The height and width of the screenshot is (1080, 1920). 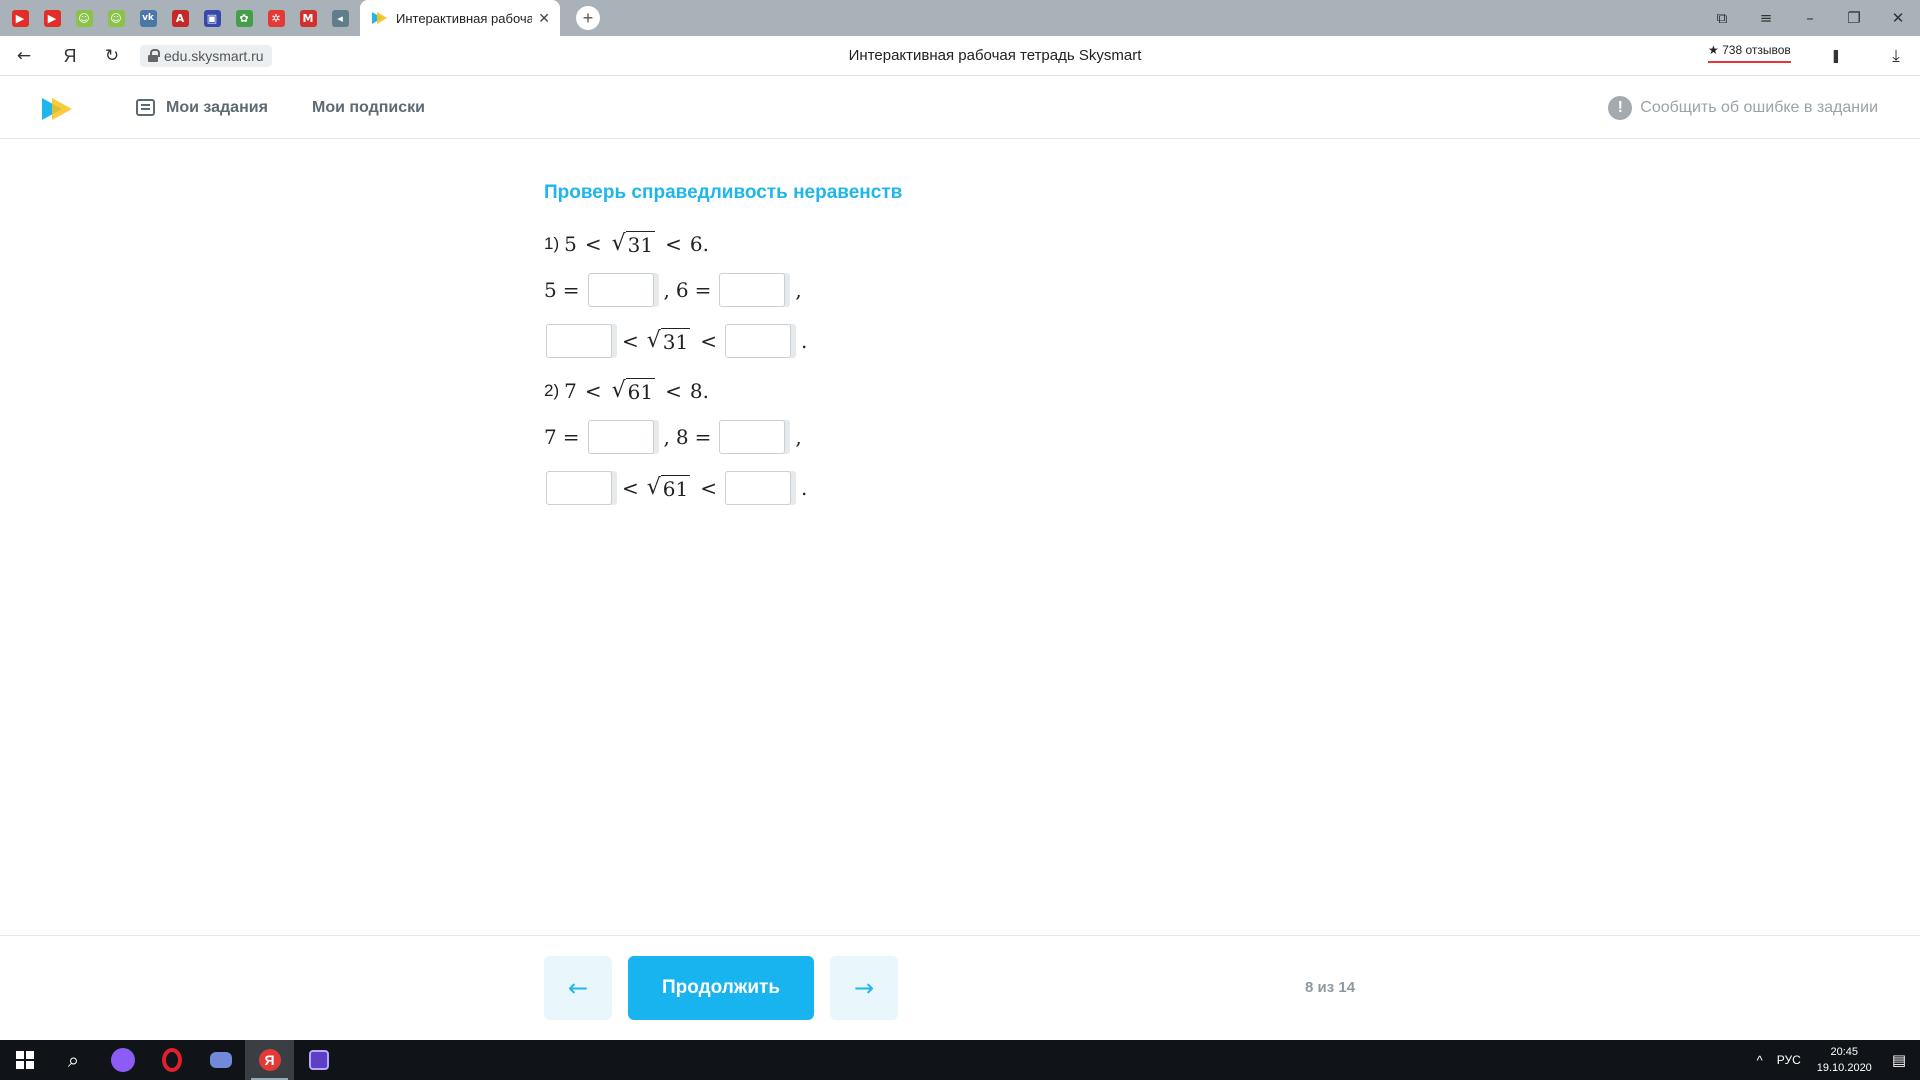 What do you see at coordinates (206, 56) in the screenshot?
I see `url-field: edu.skysmart.ru` at bounding box center [206, 56].